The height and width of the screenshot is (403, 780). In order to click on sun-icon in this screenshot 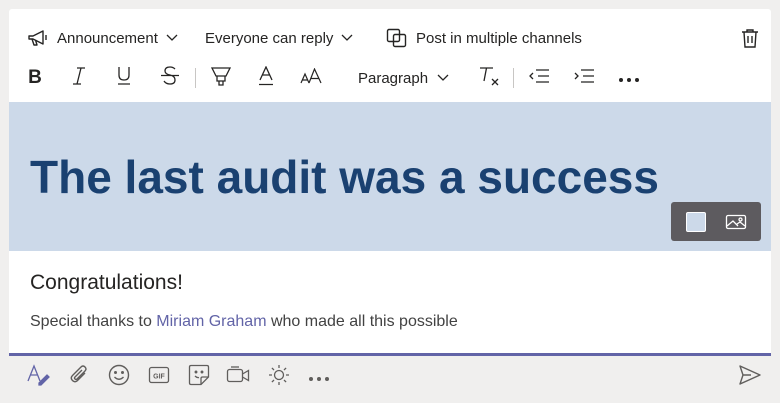, I will do `click(279, 377)`.